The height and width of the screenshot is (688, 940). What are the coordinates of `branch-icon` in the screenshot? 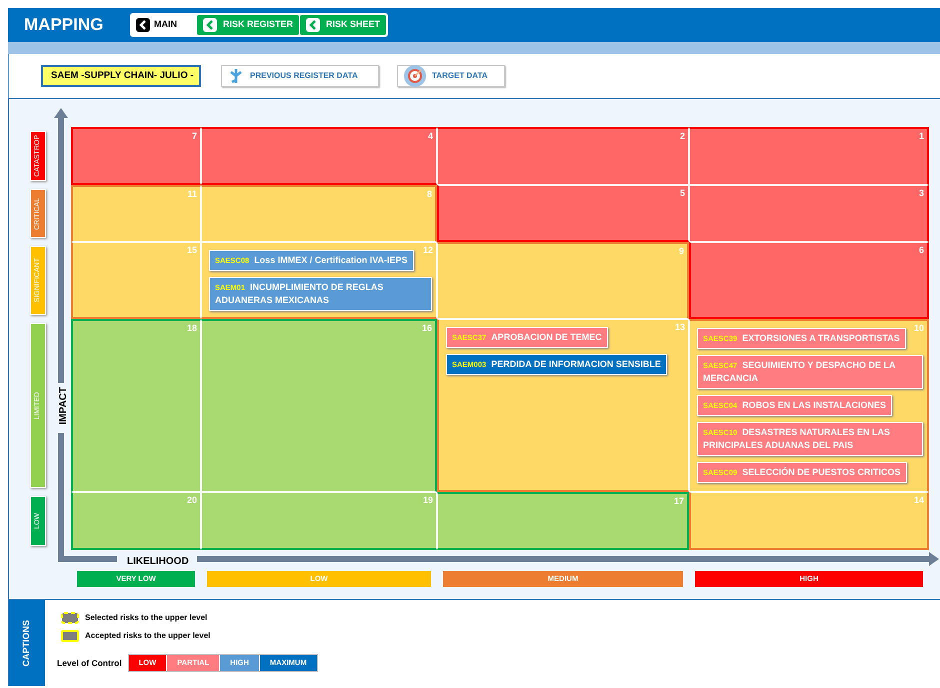 It's located at (236, 76).